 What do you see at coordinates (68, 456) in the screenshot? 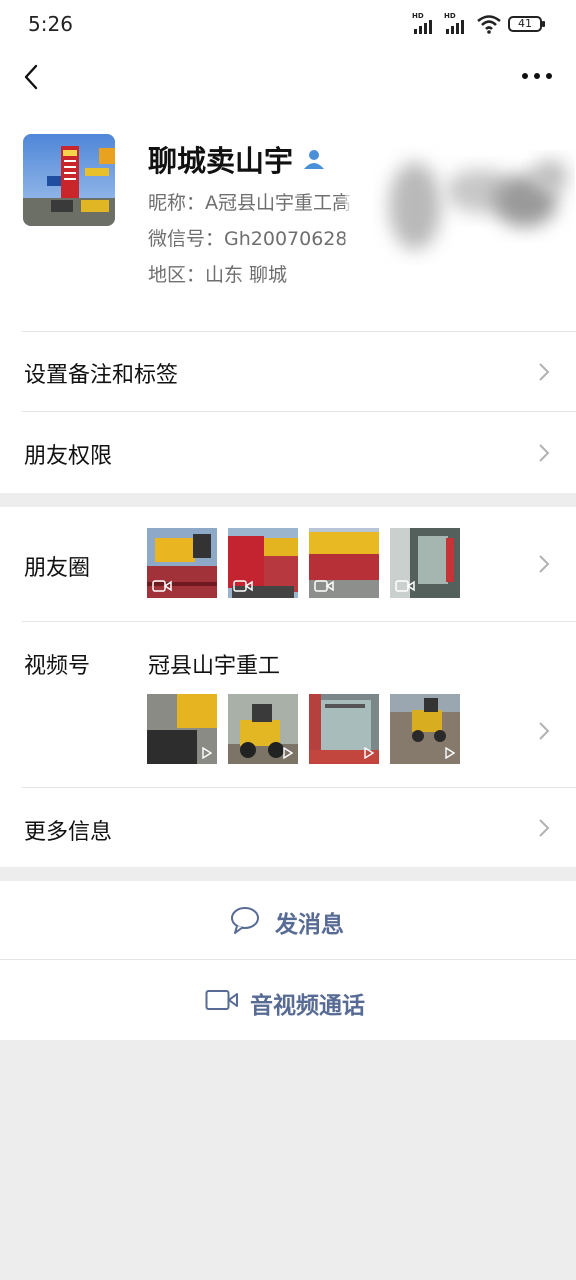
I see `friend-permissions-label: 朋友权限` at bounding box center [68, 456].